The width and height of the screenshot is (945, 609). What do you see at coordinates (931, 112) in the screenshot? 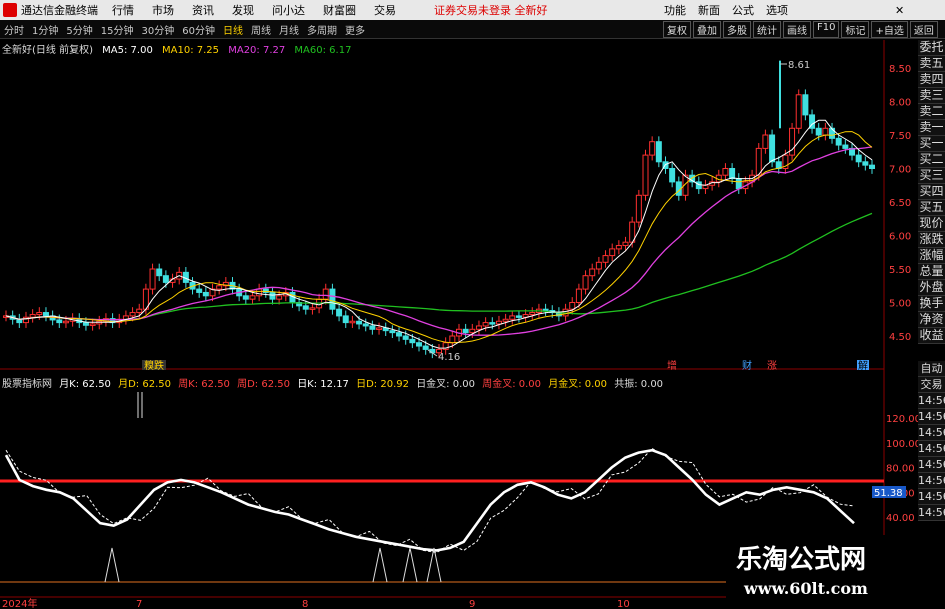
I see `side-panel-item: 卖二` at bounding box center [931, 112].